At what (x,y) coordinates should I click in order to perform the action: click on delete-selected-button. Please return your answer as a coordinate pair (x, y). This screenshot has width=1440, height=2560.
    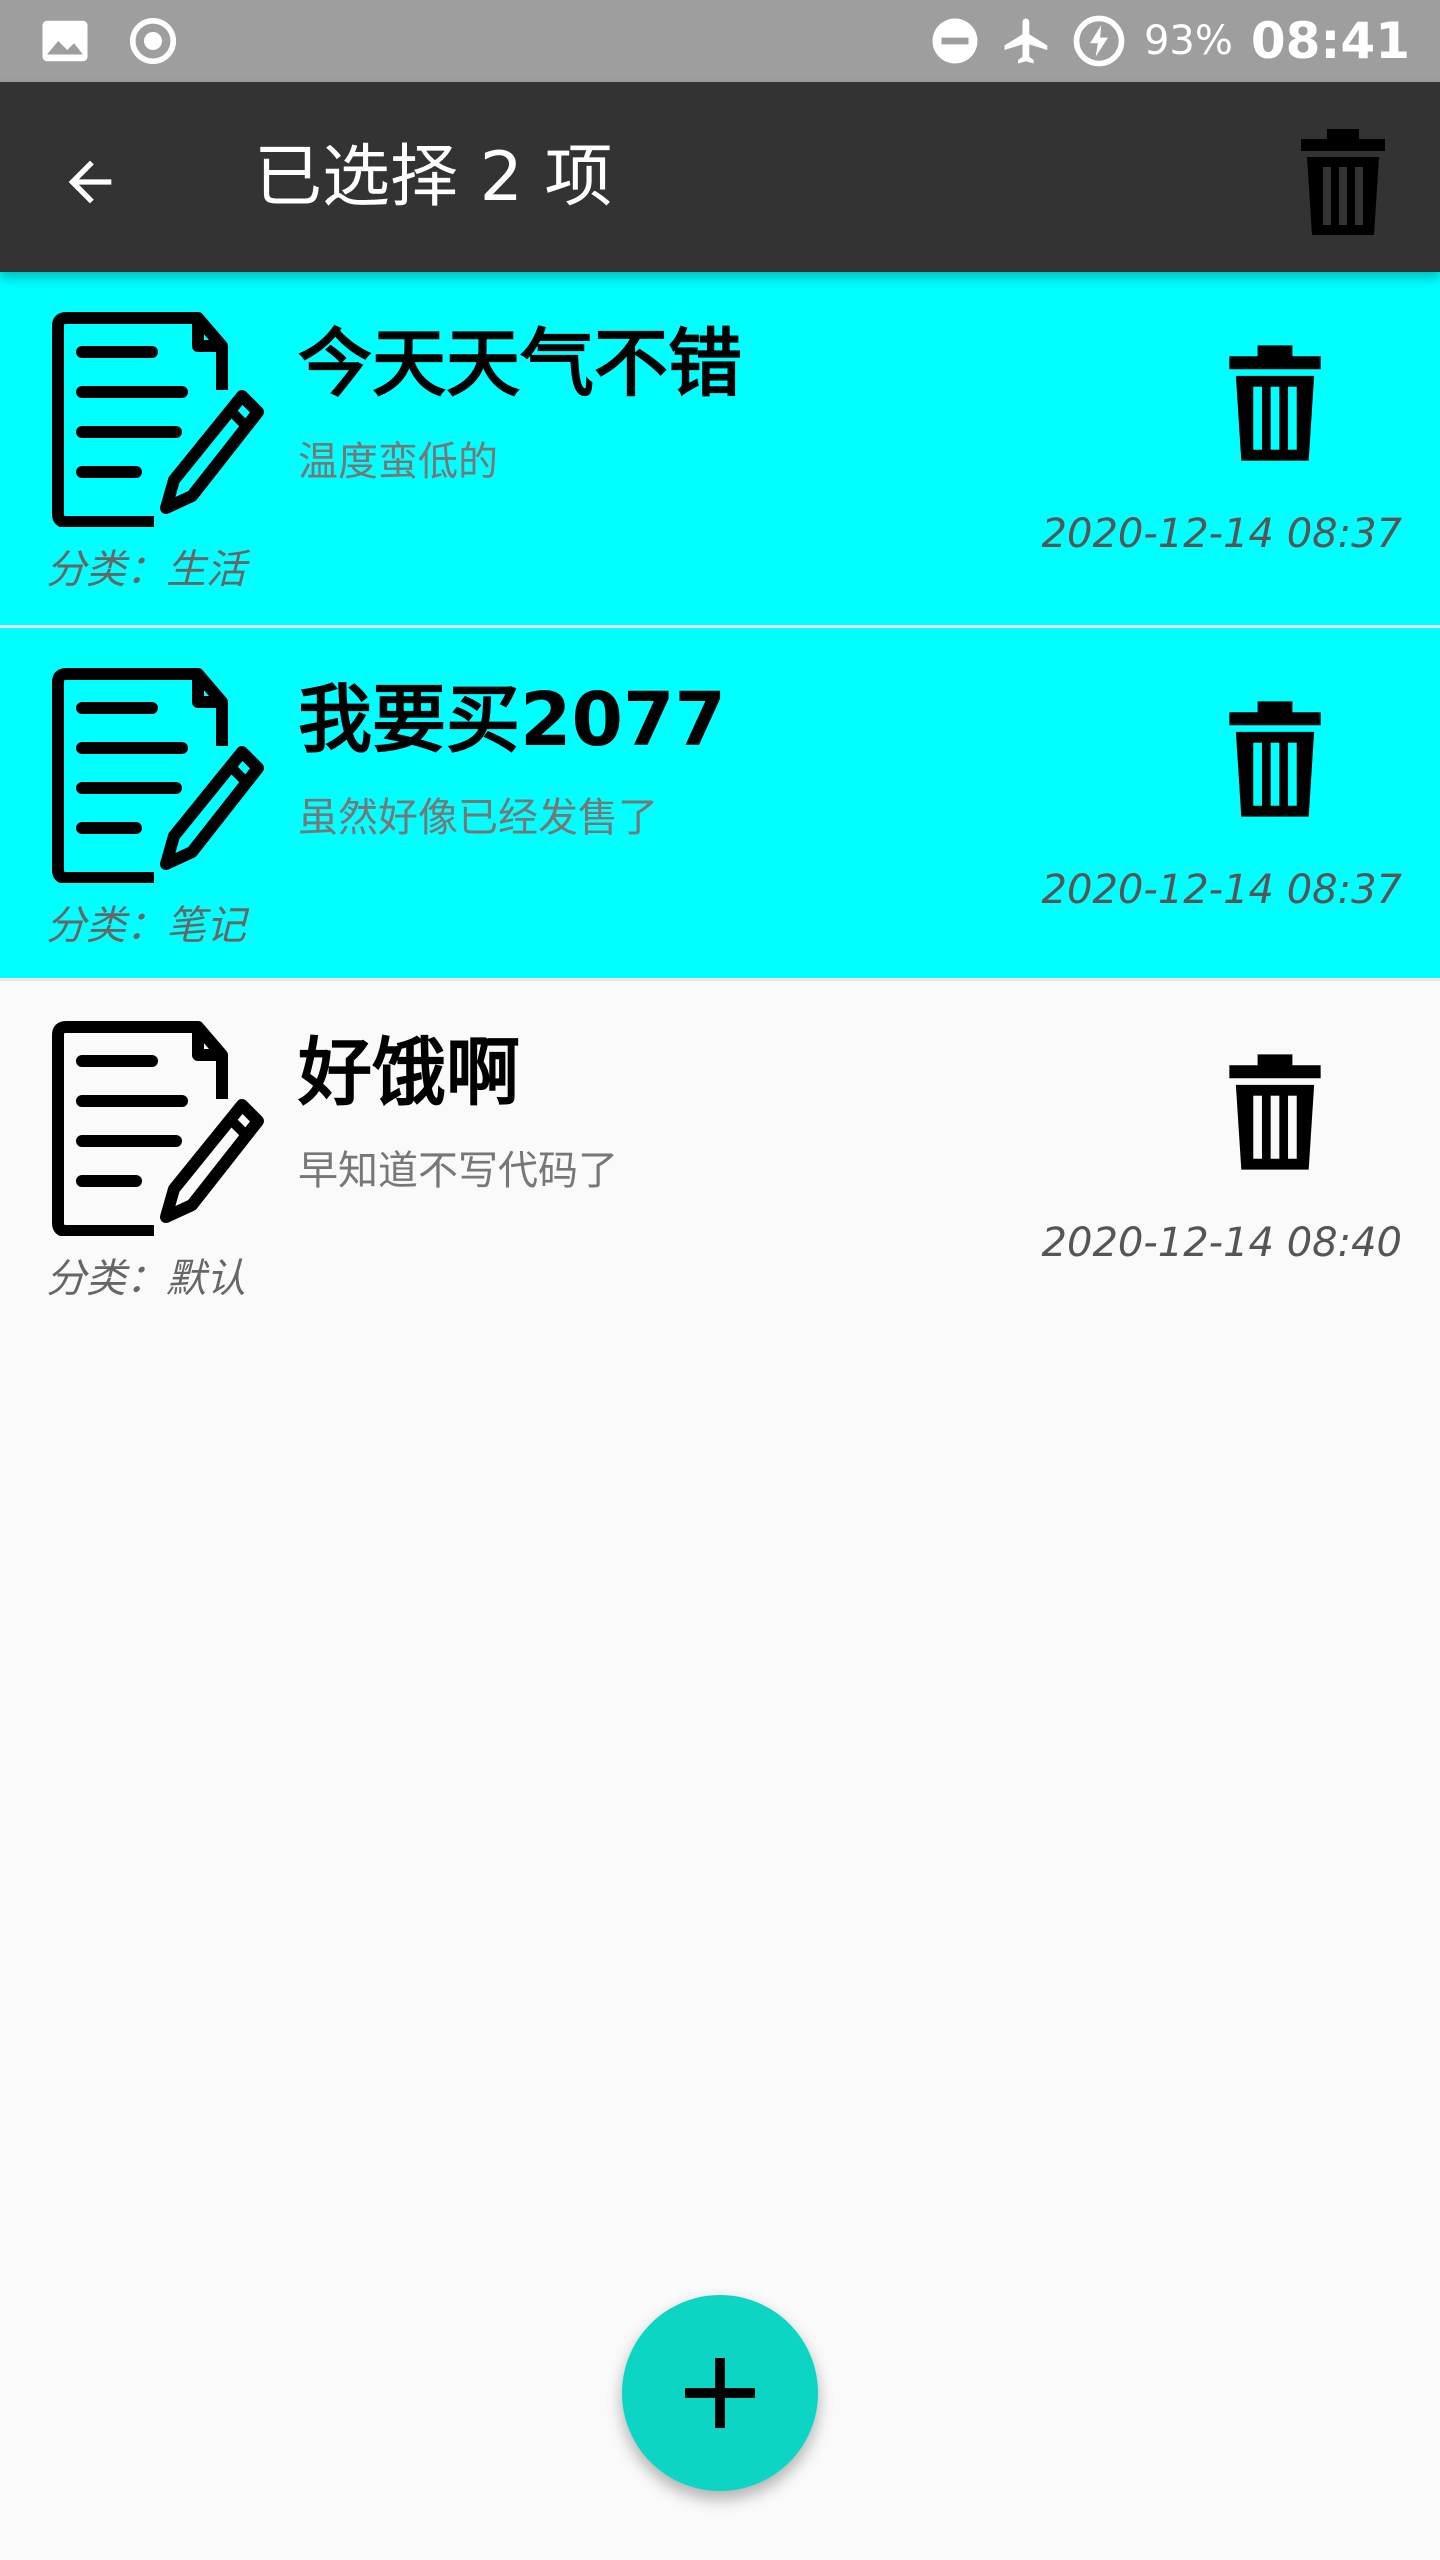
    Looking at the image, I should click on (1343, 182).